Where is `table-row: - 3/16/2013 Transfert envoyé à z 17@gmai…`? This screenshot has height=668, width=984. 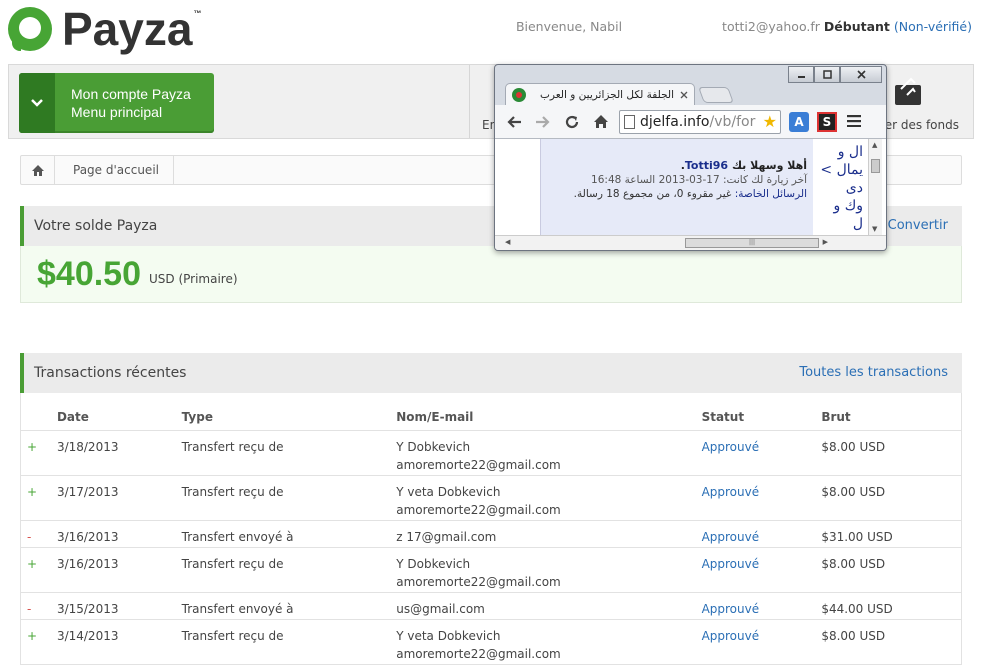
table-row: - 3/16/2013 Transfert envoyé à z 17@gmai… is located at coordinates (491, 534).